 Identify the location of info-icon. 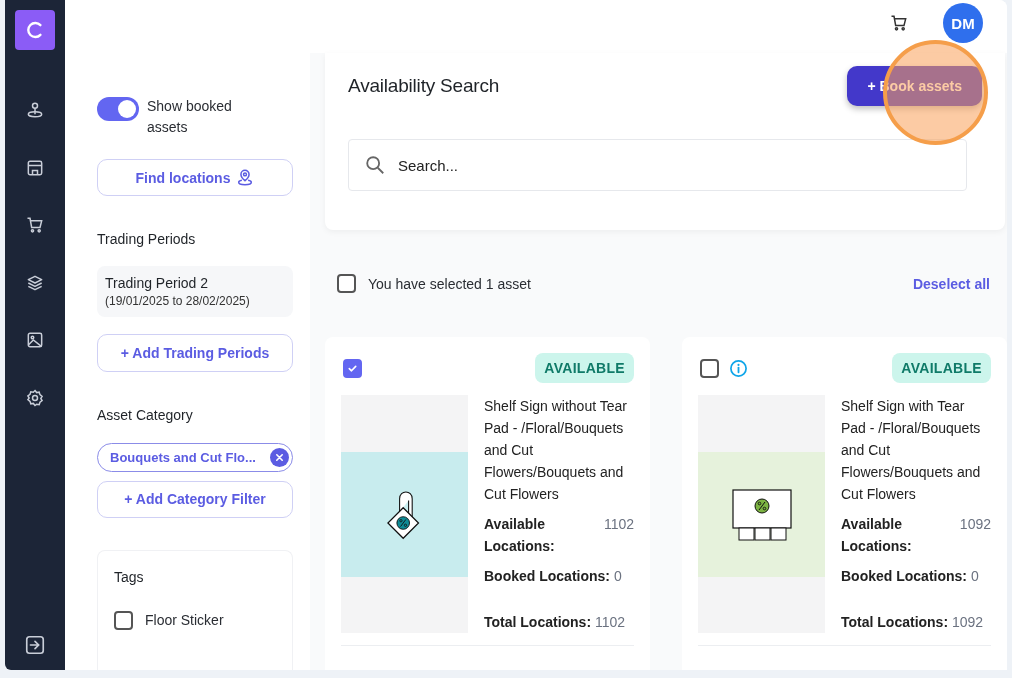
(738, 368).